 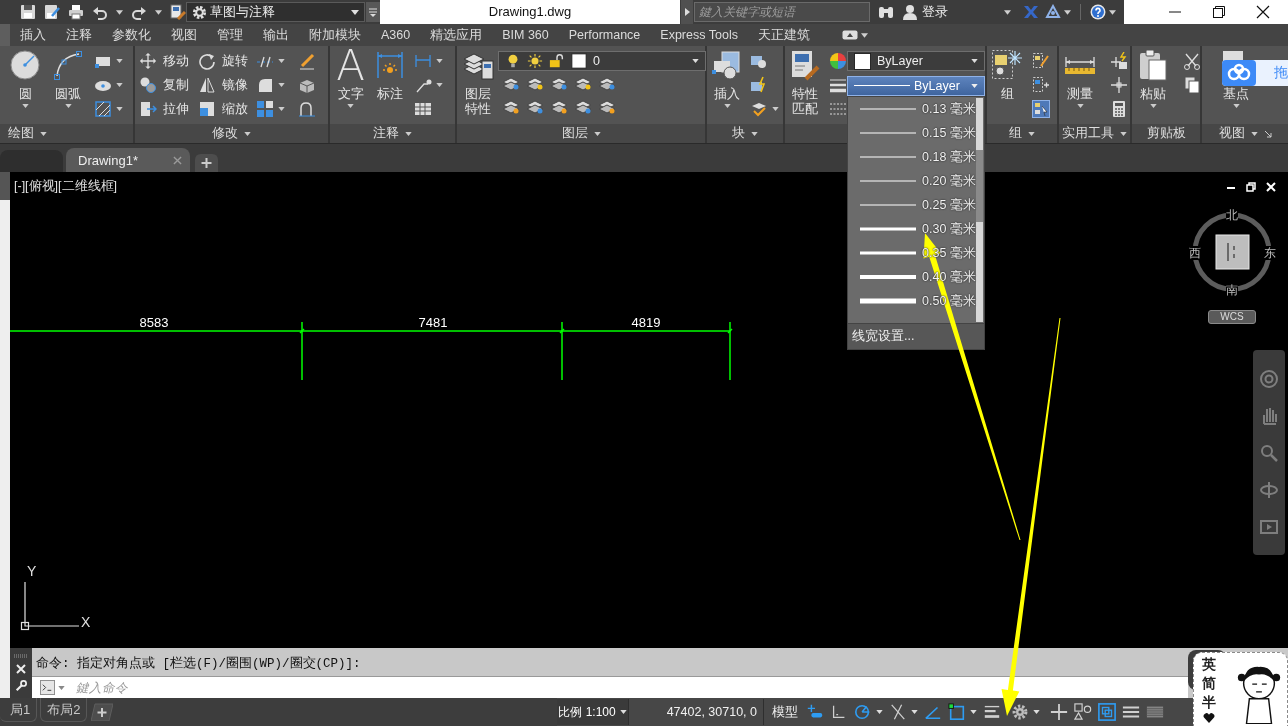 I want to click on redo-icon, so click(x=139, y=12).